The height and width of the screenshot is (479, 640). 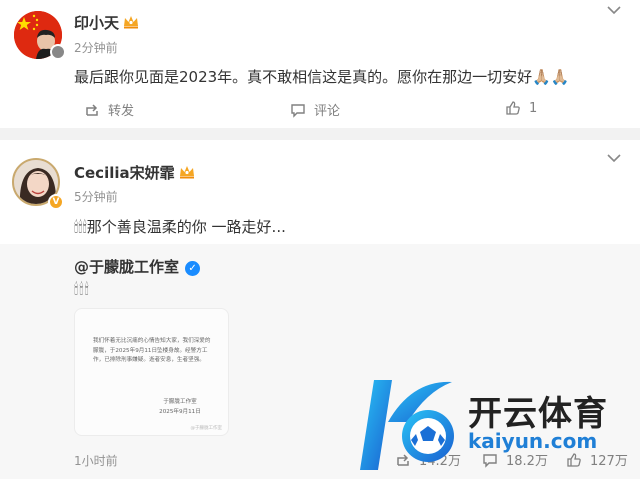 I want to click on watermark-brand-cn: 开云体育, so click(x=538, y=414).